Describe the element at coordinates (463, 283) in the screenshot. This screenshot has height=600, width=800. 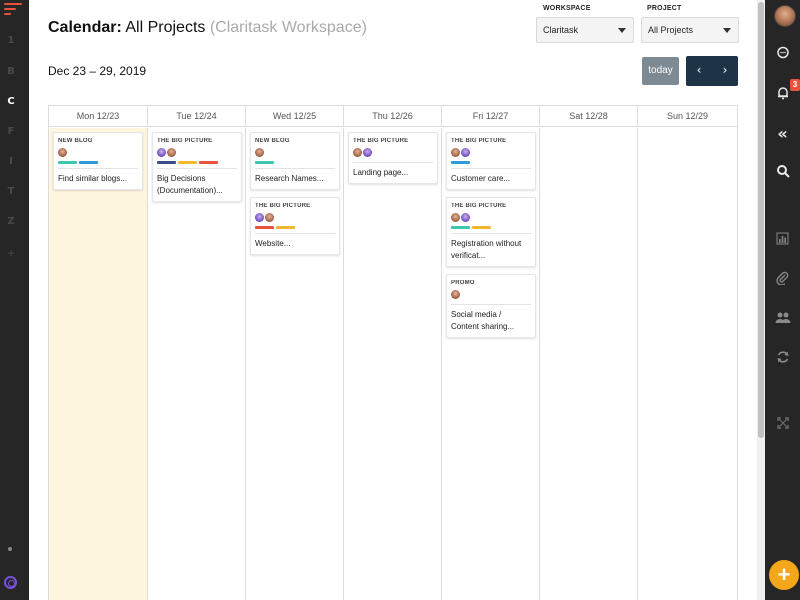
I see `card-project-label: PROMO` at that location.